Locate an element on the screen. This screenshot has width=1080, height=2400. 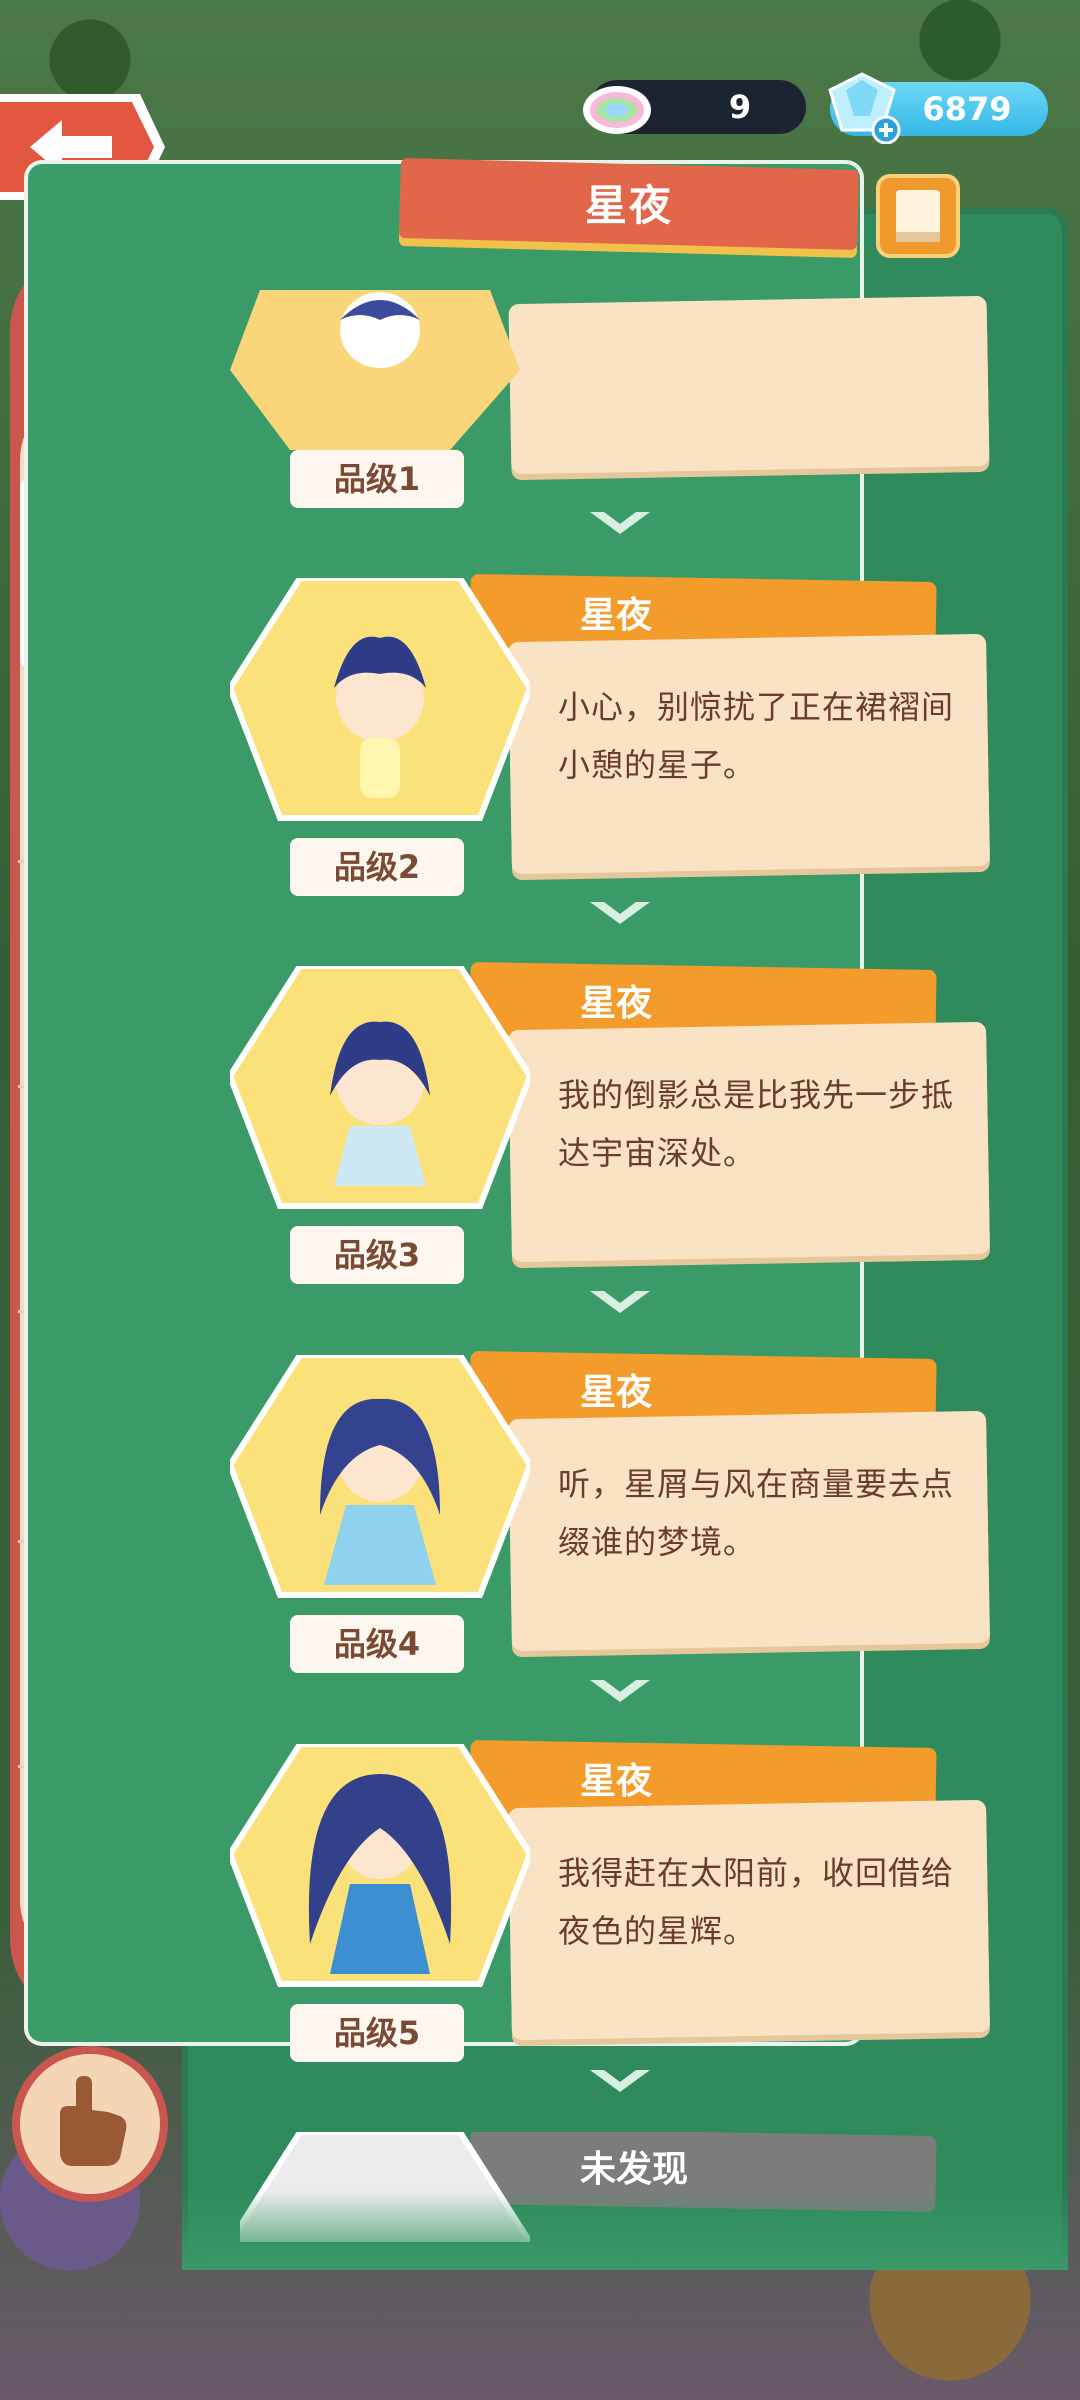
card-description: 我得赶在太阳前，收回借给夜色的星辉。 is located at coordinates (756, 1902).